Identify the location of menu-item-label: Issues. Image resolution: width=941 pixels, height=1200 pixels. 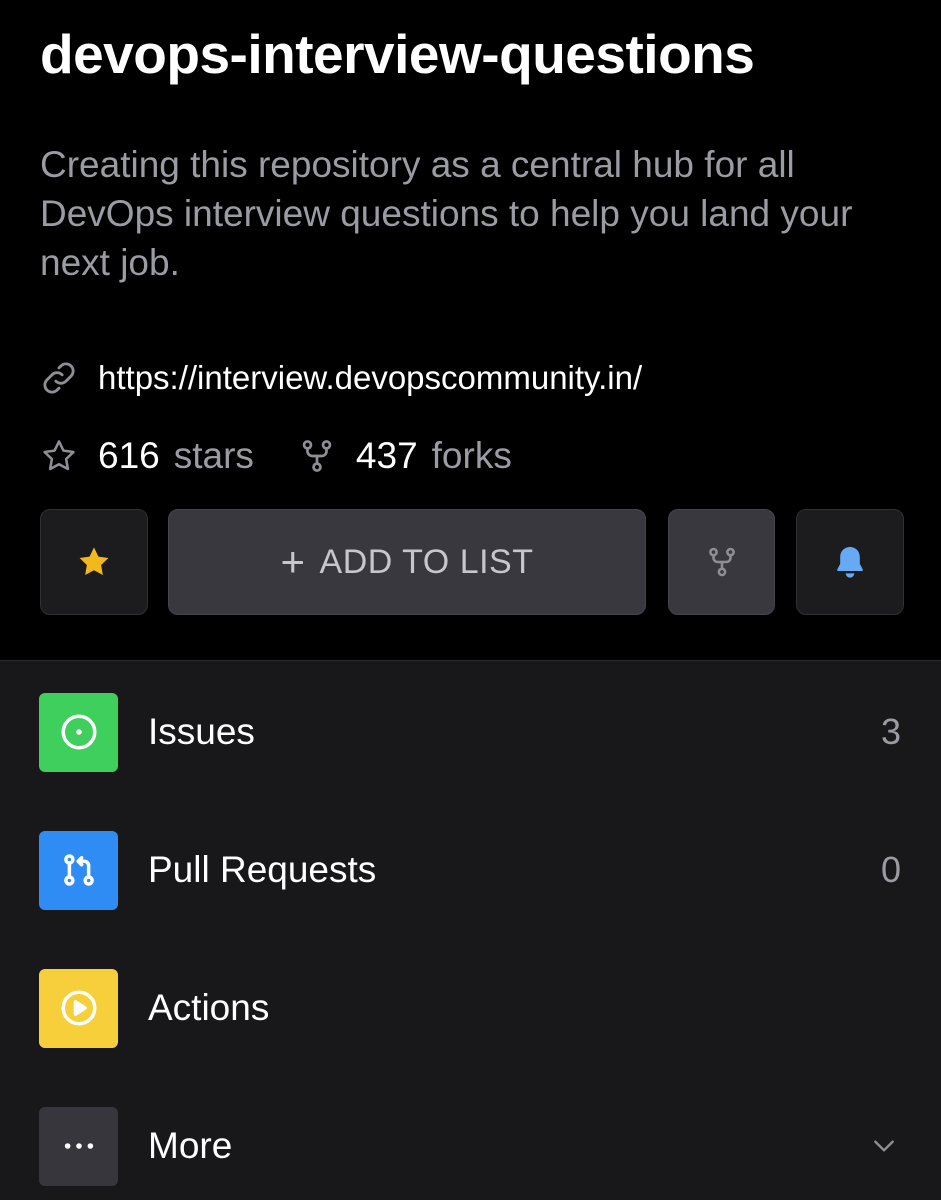
(201, 731).